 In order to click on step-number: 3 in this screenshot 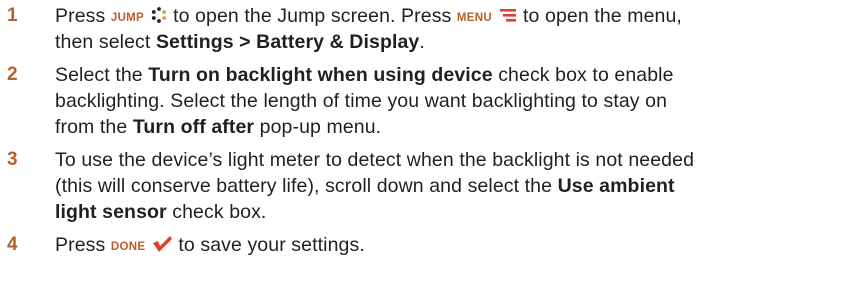, I will do `click(12, 159)`.